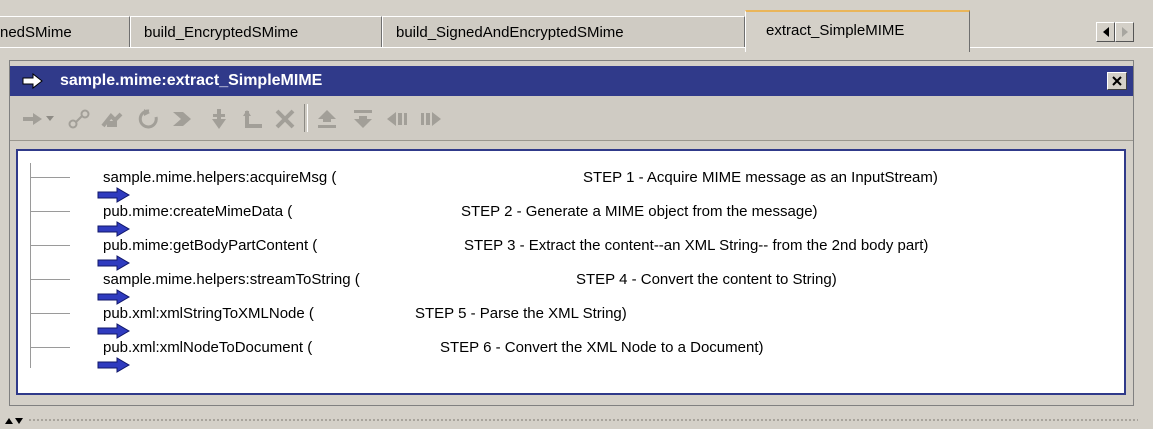 The width and height of the screenshot is (1153, 429). I want to click on tree-connector-line, so click(30, 265).